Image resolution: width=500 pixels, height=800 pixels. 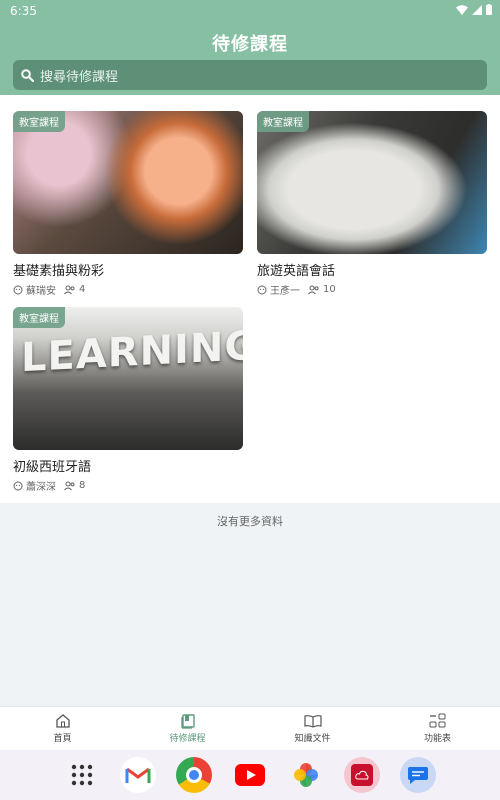 I want to click on app-dock, so click(x=250, y=775).